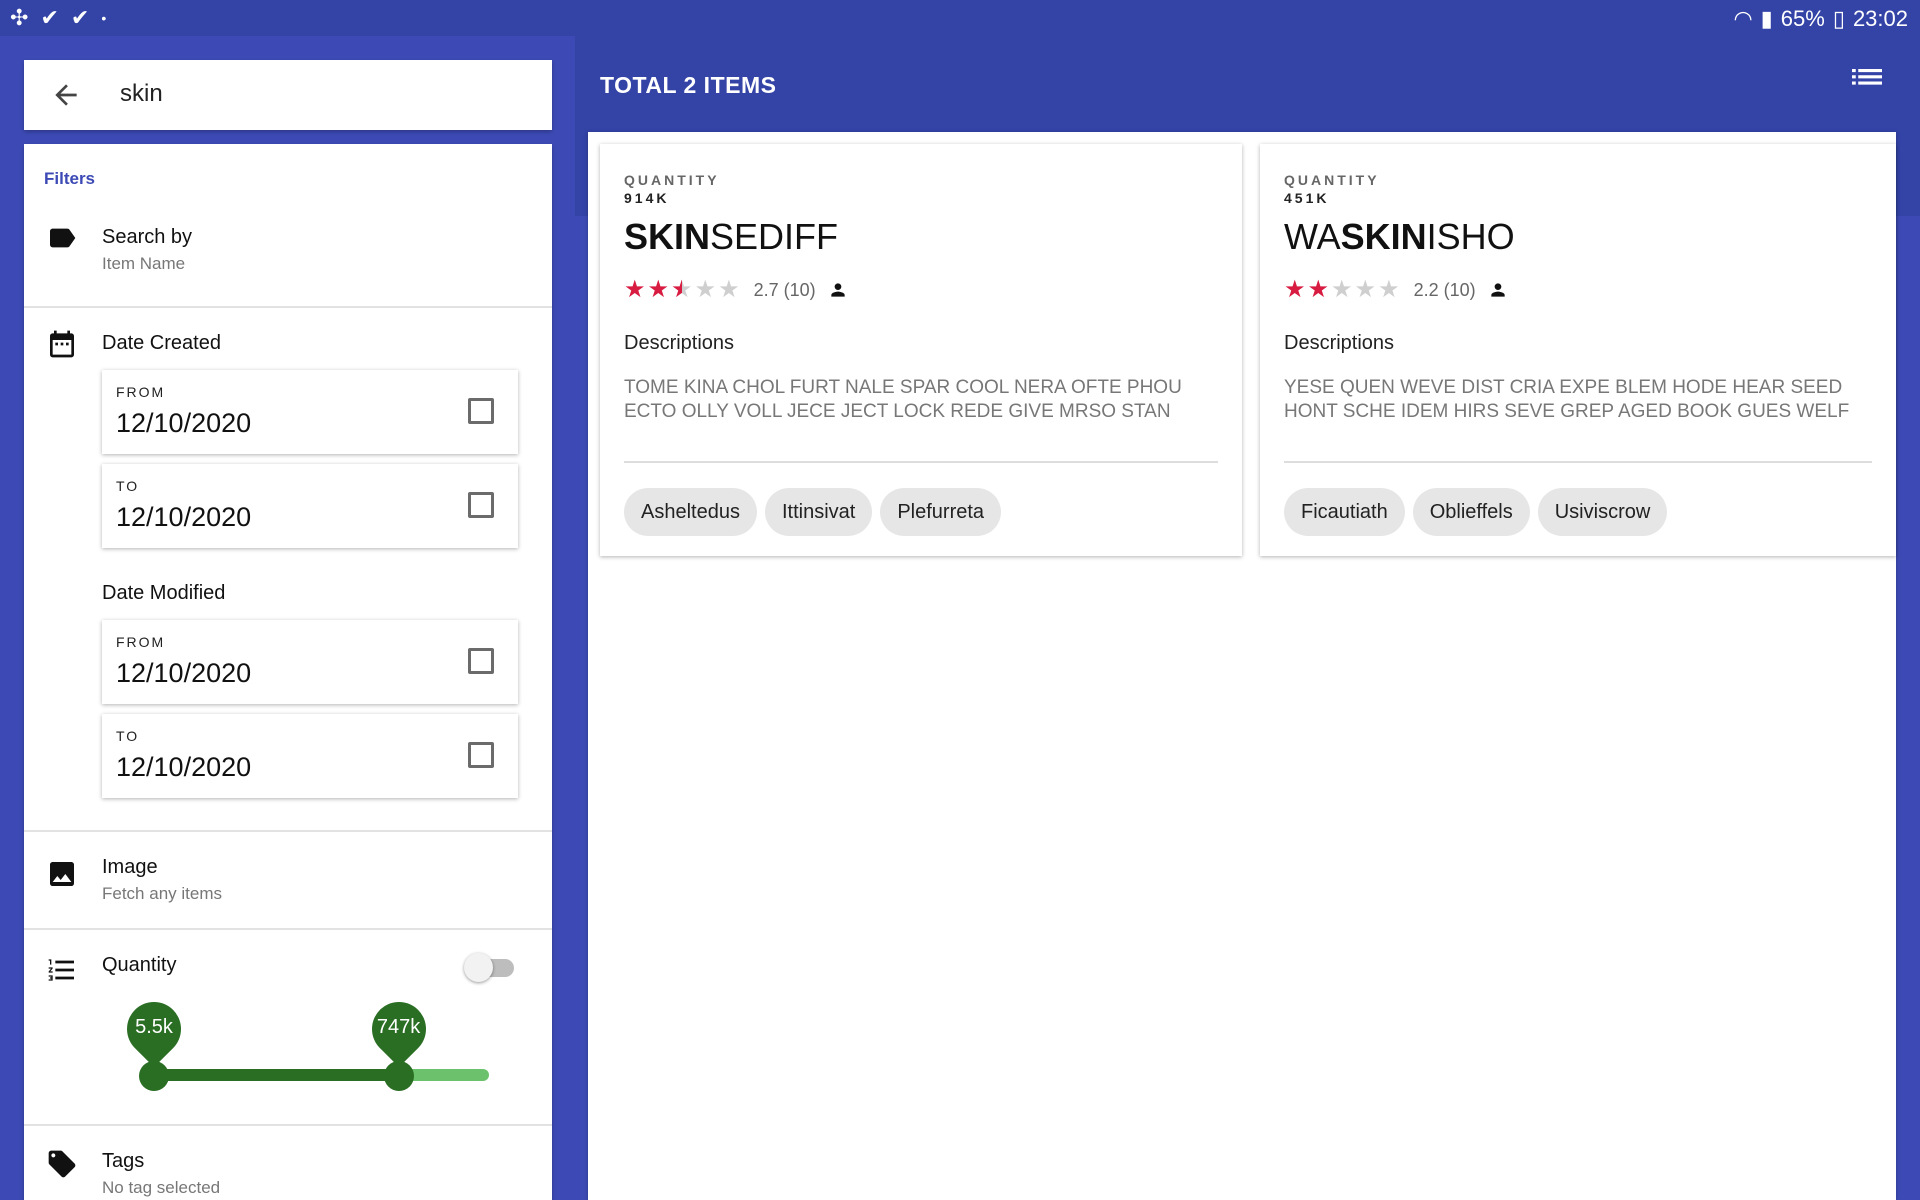 This screenshot has height=1200, width=1920. I want to click on search-input: skin, so click(141, 94).